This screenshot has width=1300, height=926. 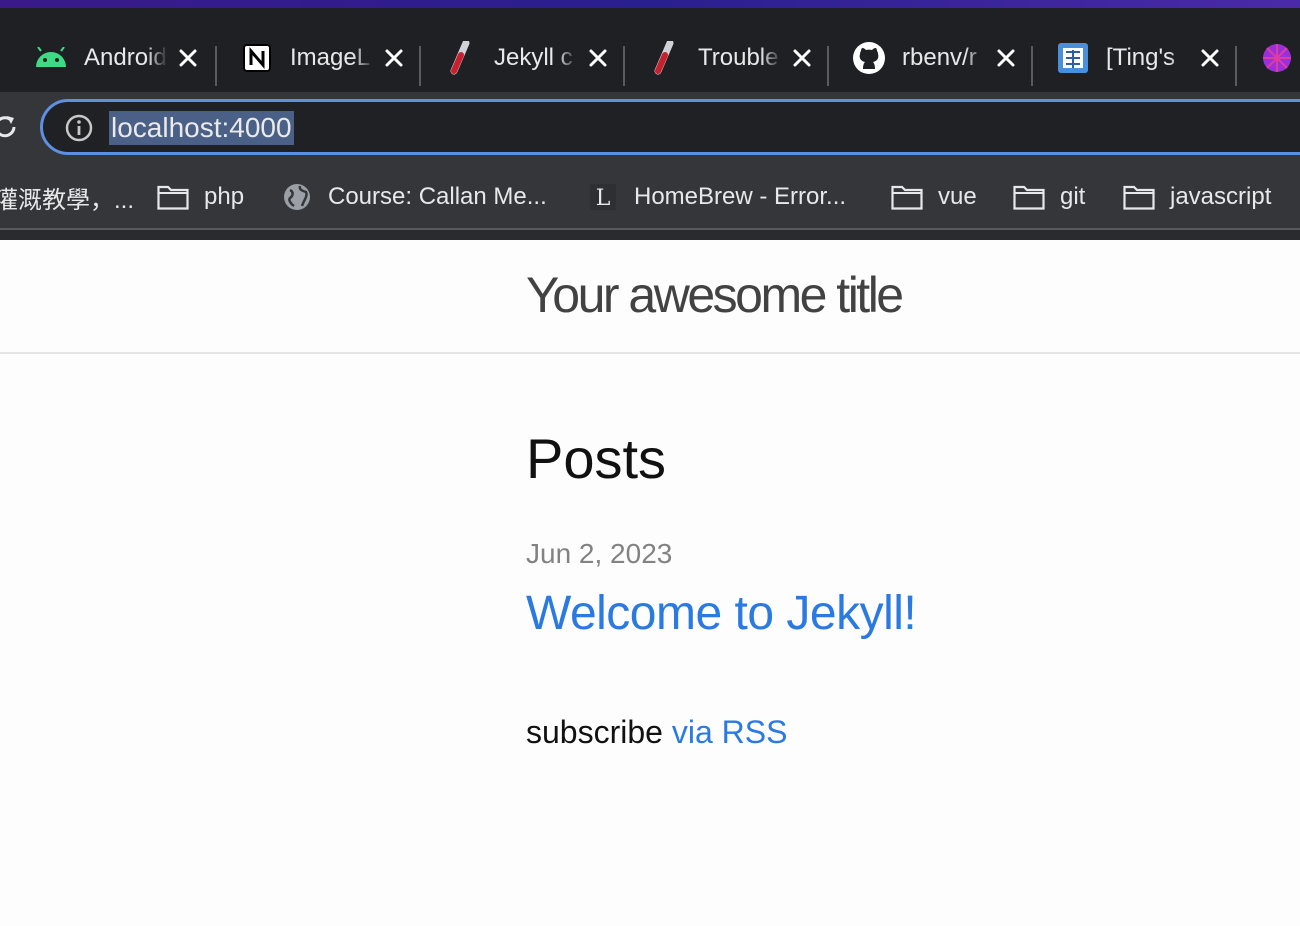 I want to click on android-icon, so click(x=51, y=58).